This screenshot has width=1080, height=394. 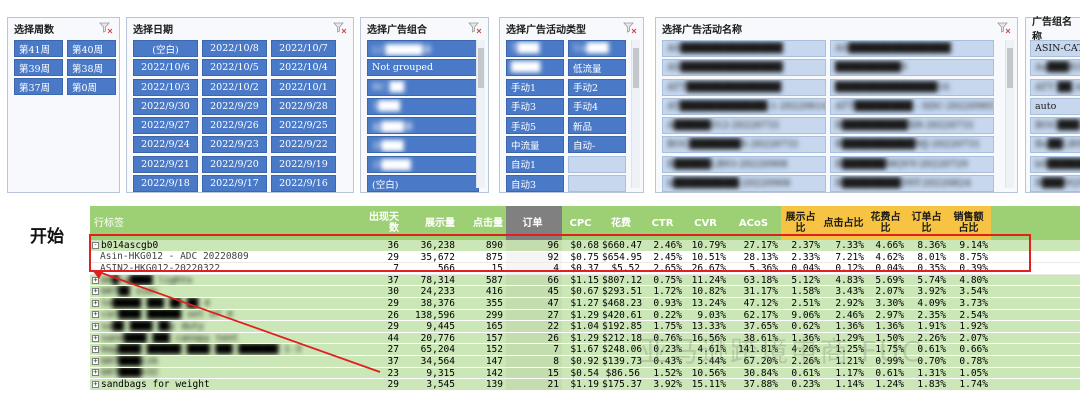 What do you see at coordinates (912, 145) in the screenshot?
I see `slicer-campaign-name-item: B██████████MJ-20220731` at bounding box center [912, 145].